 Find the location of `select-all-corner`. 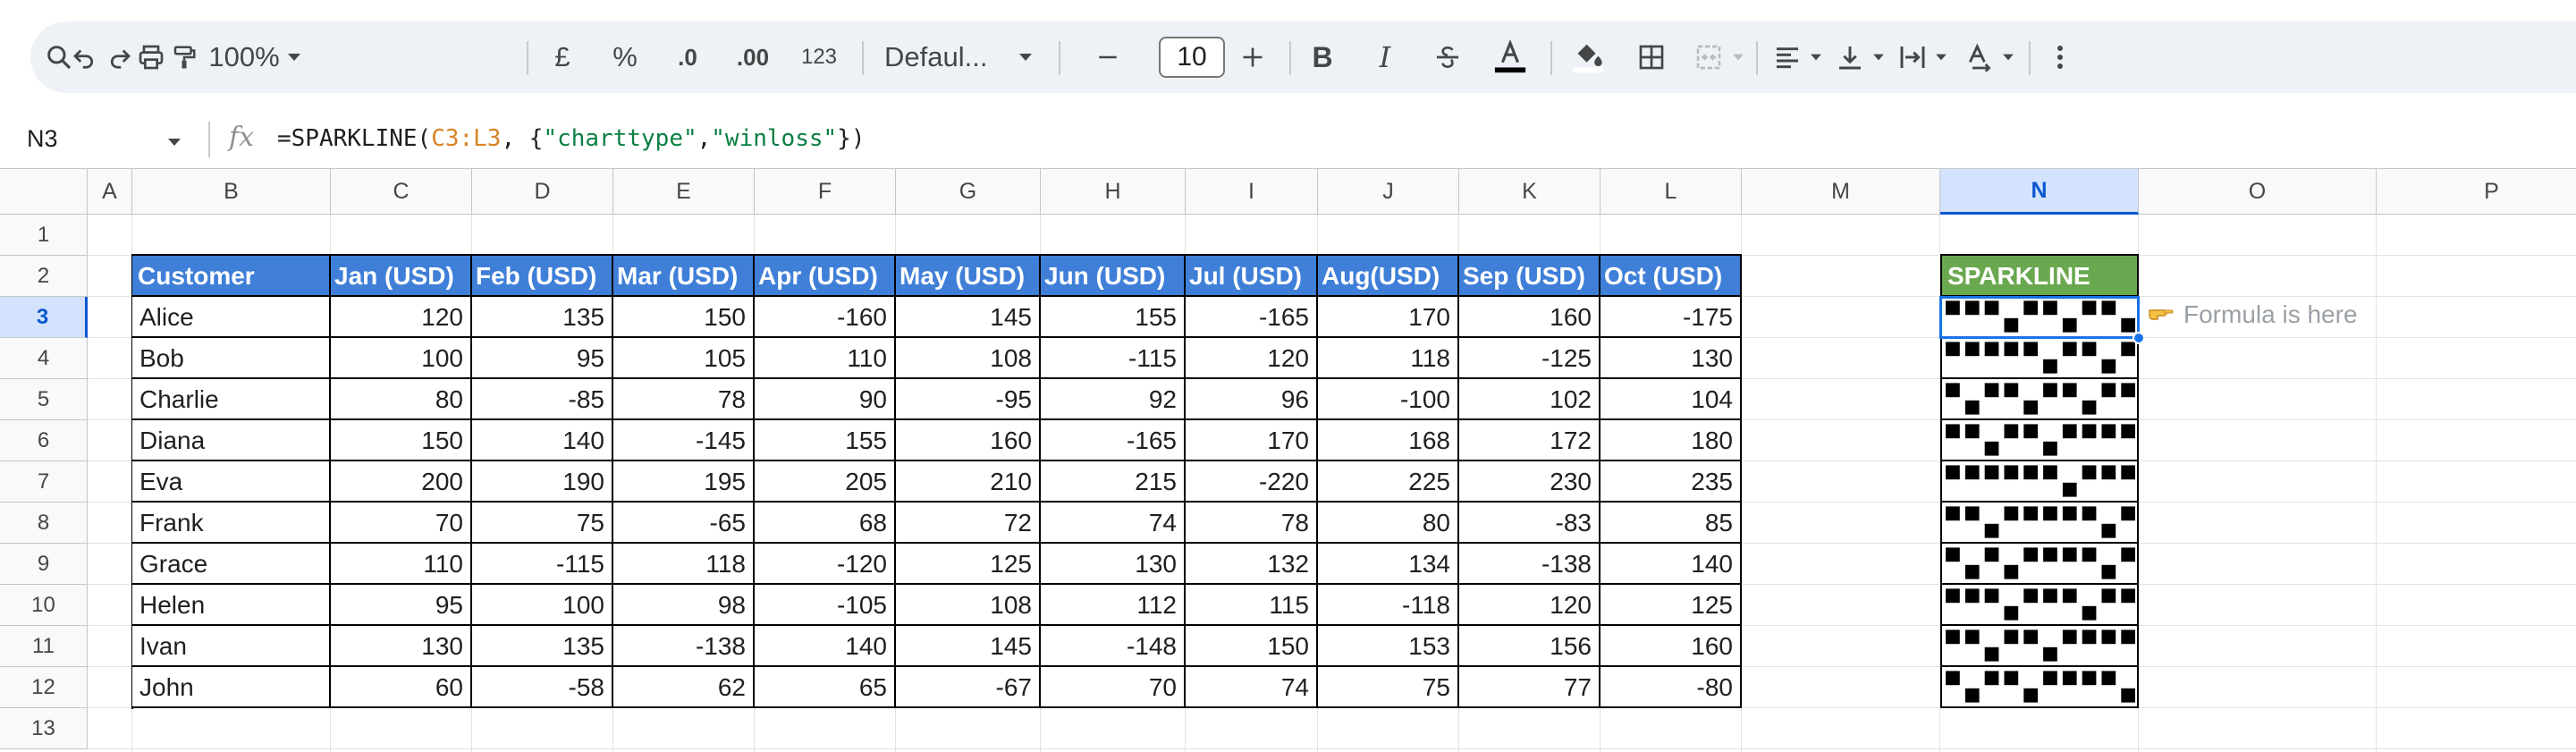

select-all-corner is located at coordinates (44, 192).